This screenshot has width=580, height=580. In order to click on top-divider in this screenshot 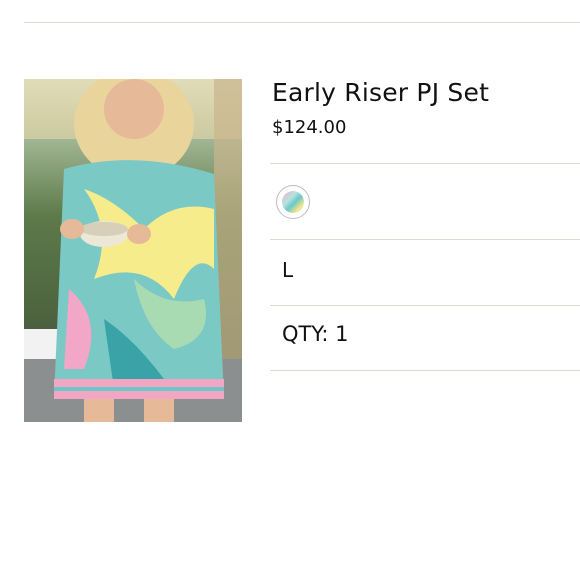, I will do `click(302, 22)`.